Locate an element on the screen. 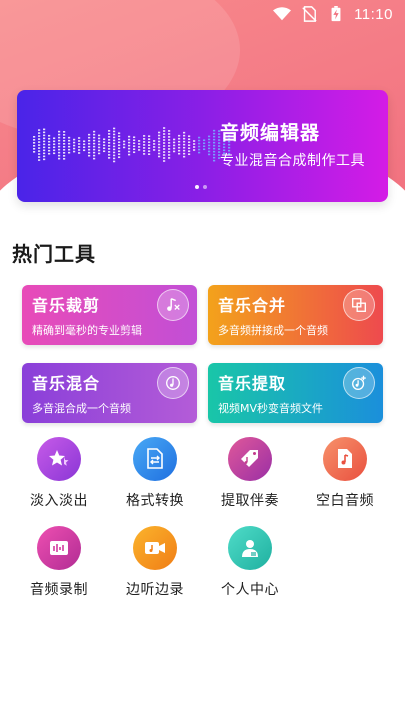  record-icon is located at coordinates (59, 548).